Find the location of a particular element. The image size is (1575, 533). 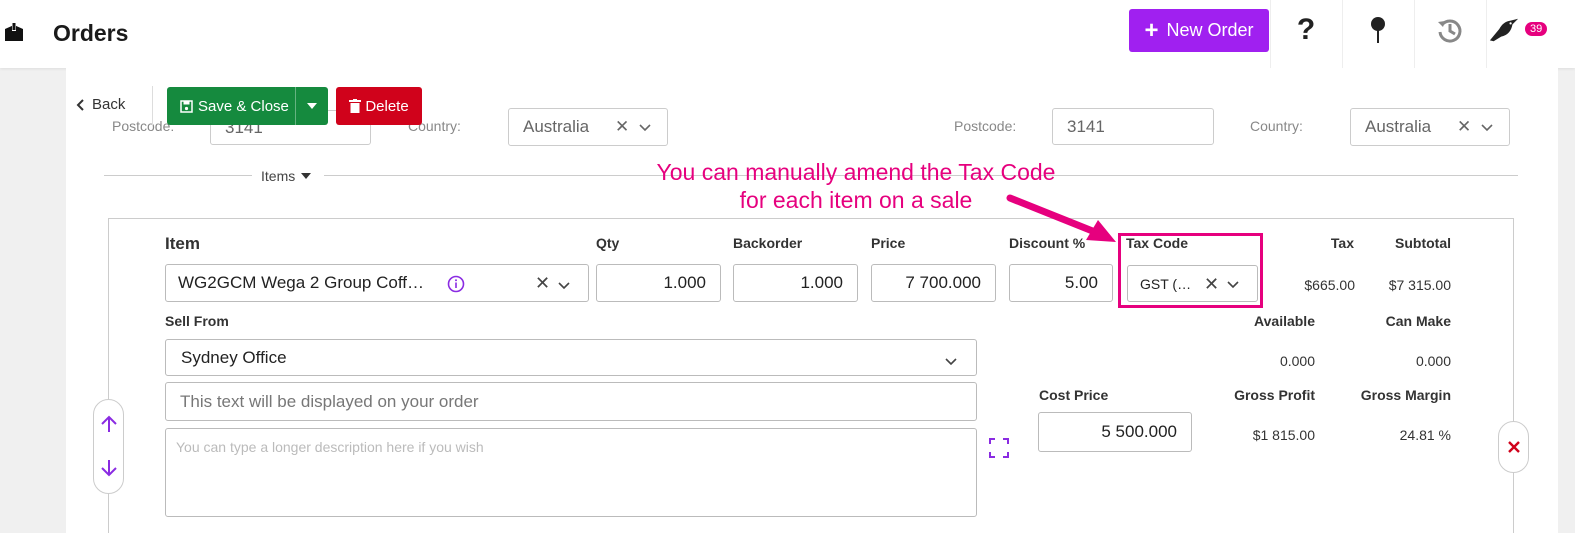

box-icon is located at coordinates (14, 33).